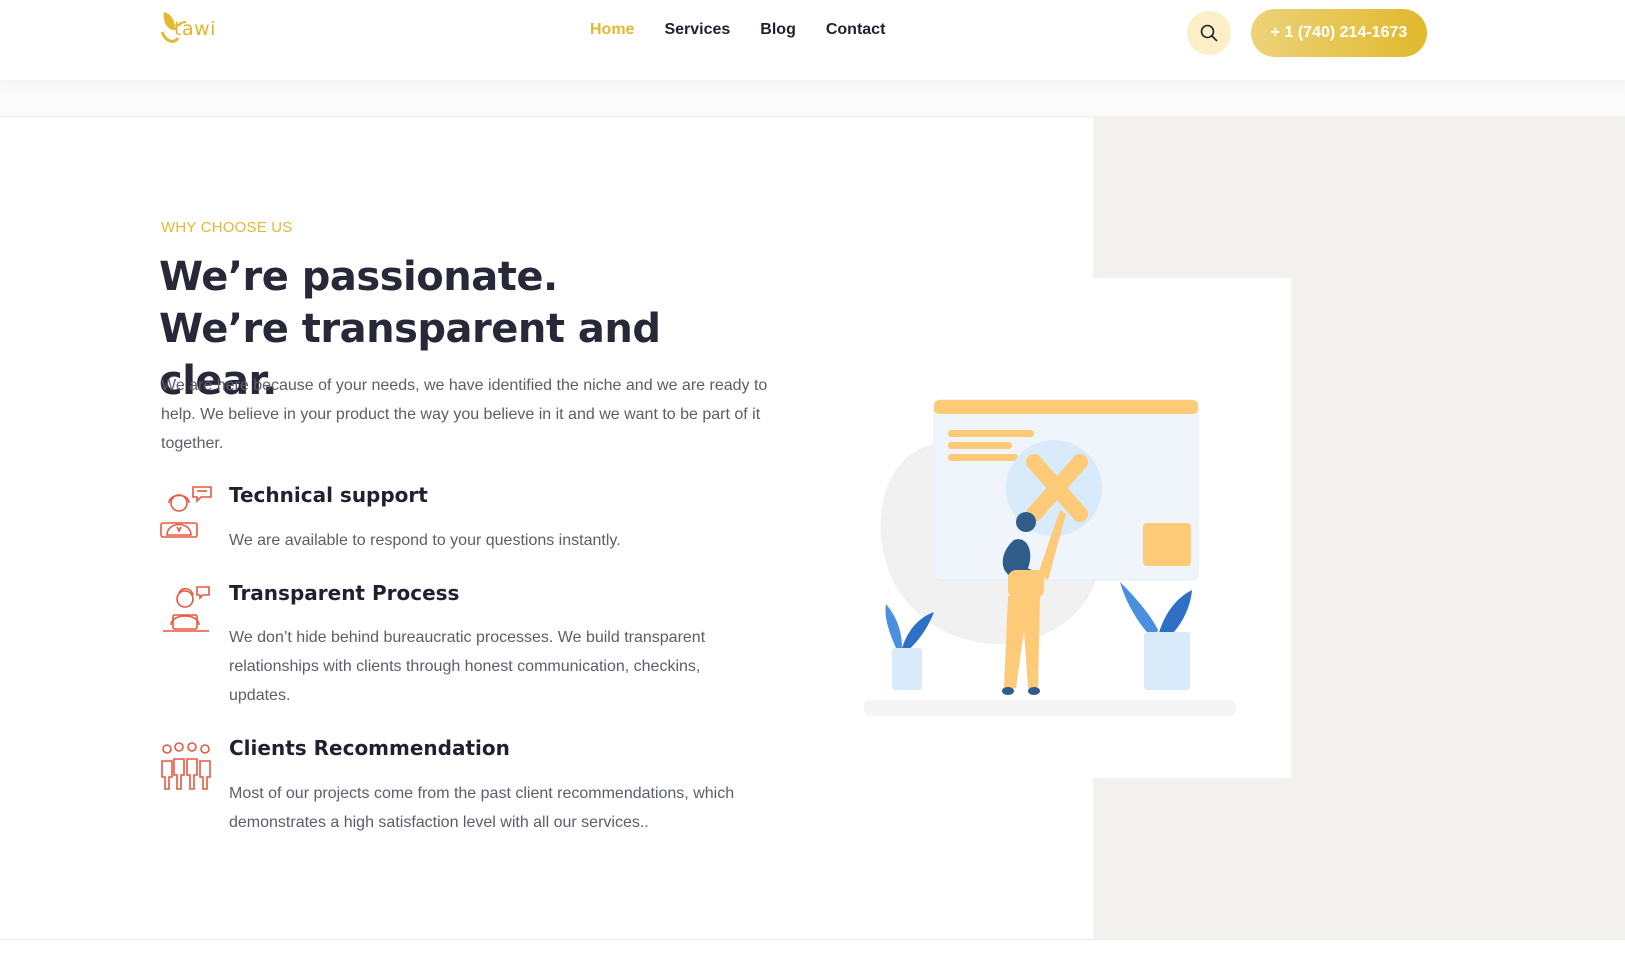 This screenshot has width=1625, height=965. What do you see at coordinates (856, 30) in the screenshot?
I see `nav-contact: Contact` at bounding box center [856, 30].